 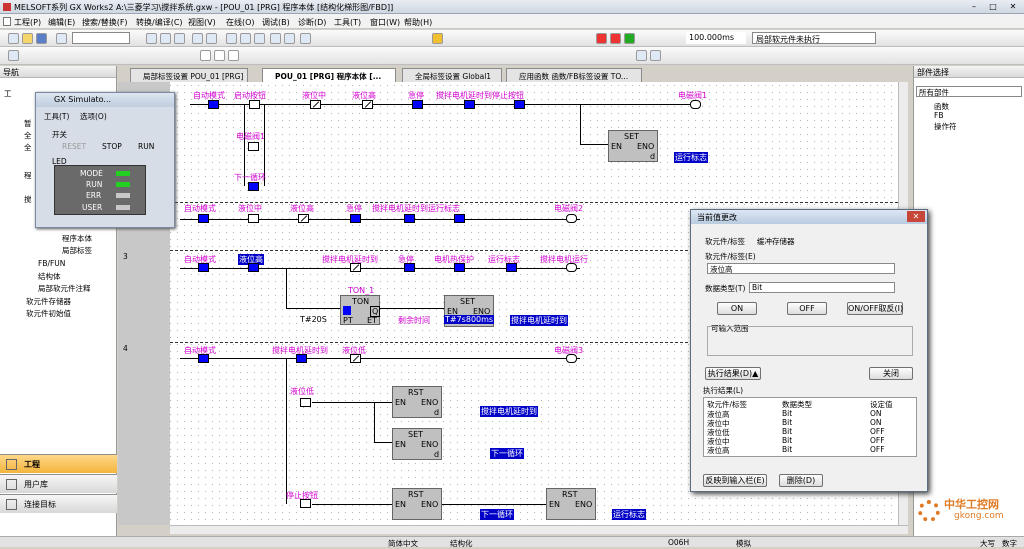 What do you see at coordinates (189, 75) in the screenshot?
I see `tab-local-label: 局部标签设置 POU_01 [PRG]` at bounding box center [189, 75].